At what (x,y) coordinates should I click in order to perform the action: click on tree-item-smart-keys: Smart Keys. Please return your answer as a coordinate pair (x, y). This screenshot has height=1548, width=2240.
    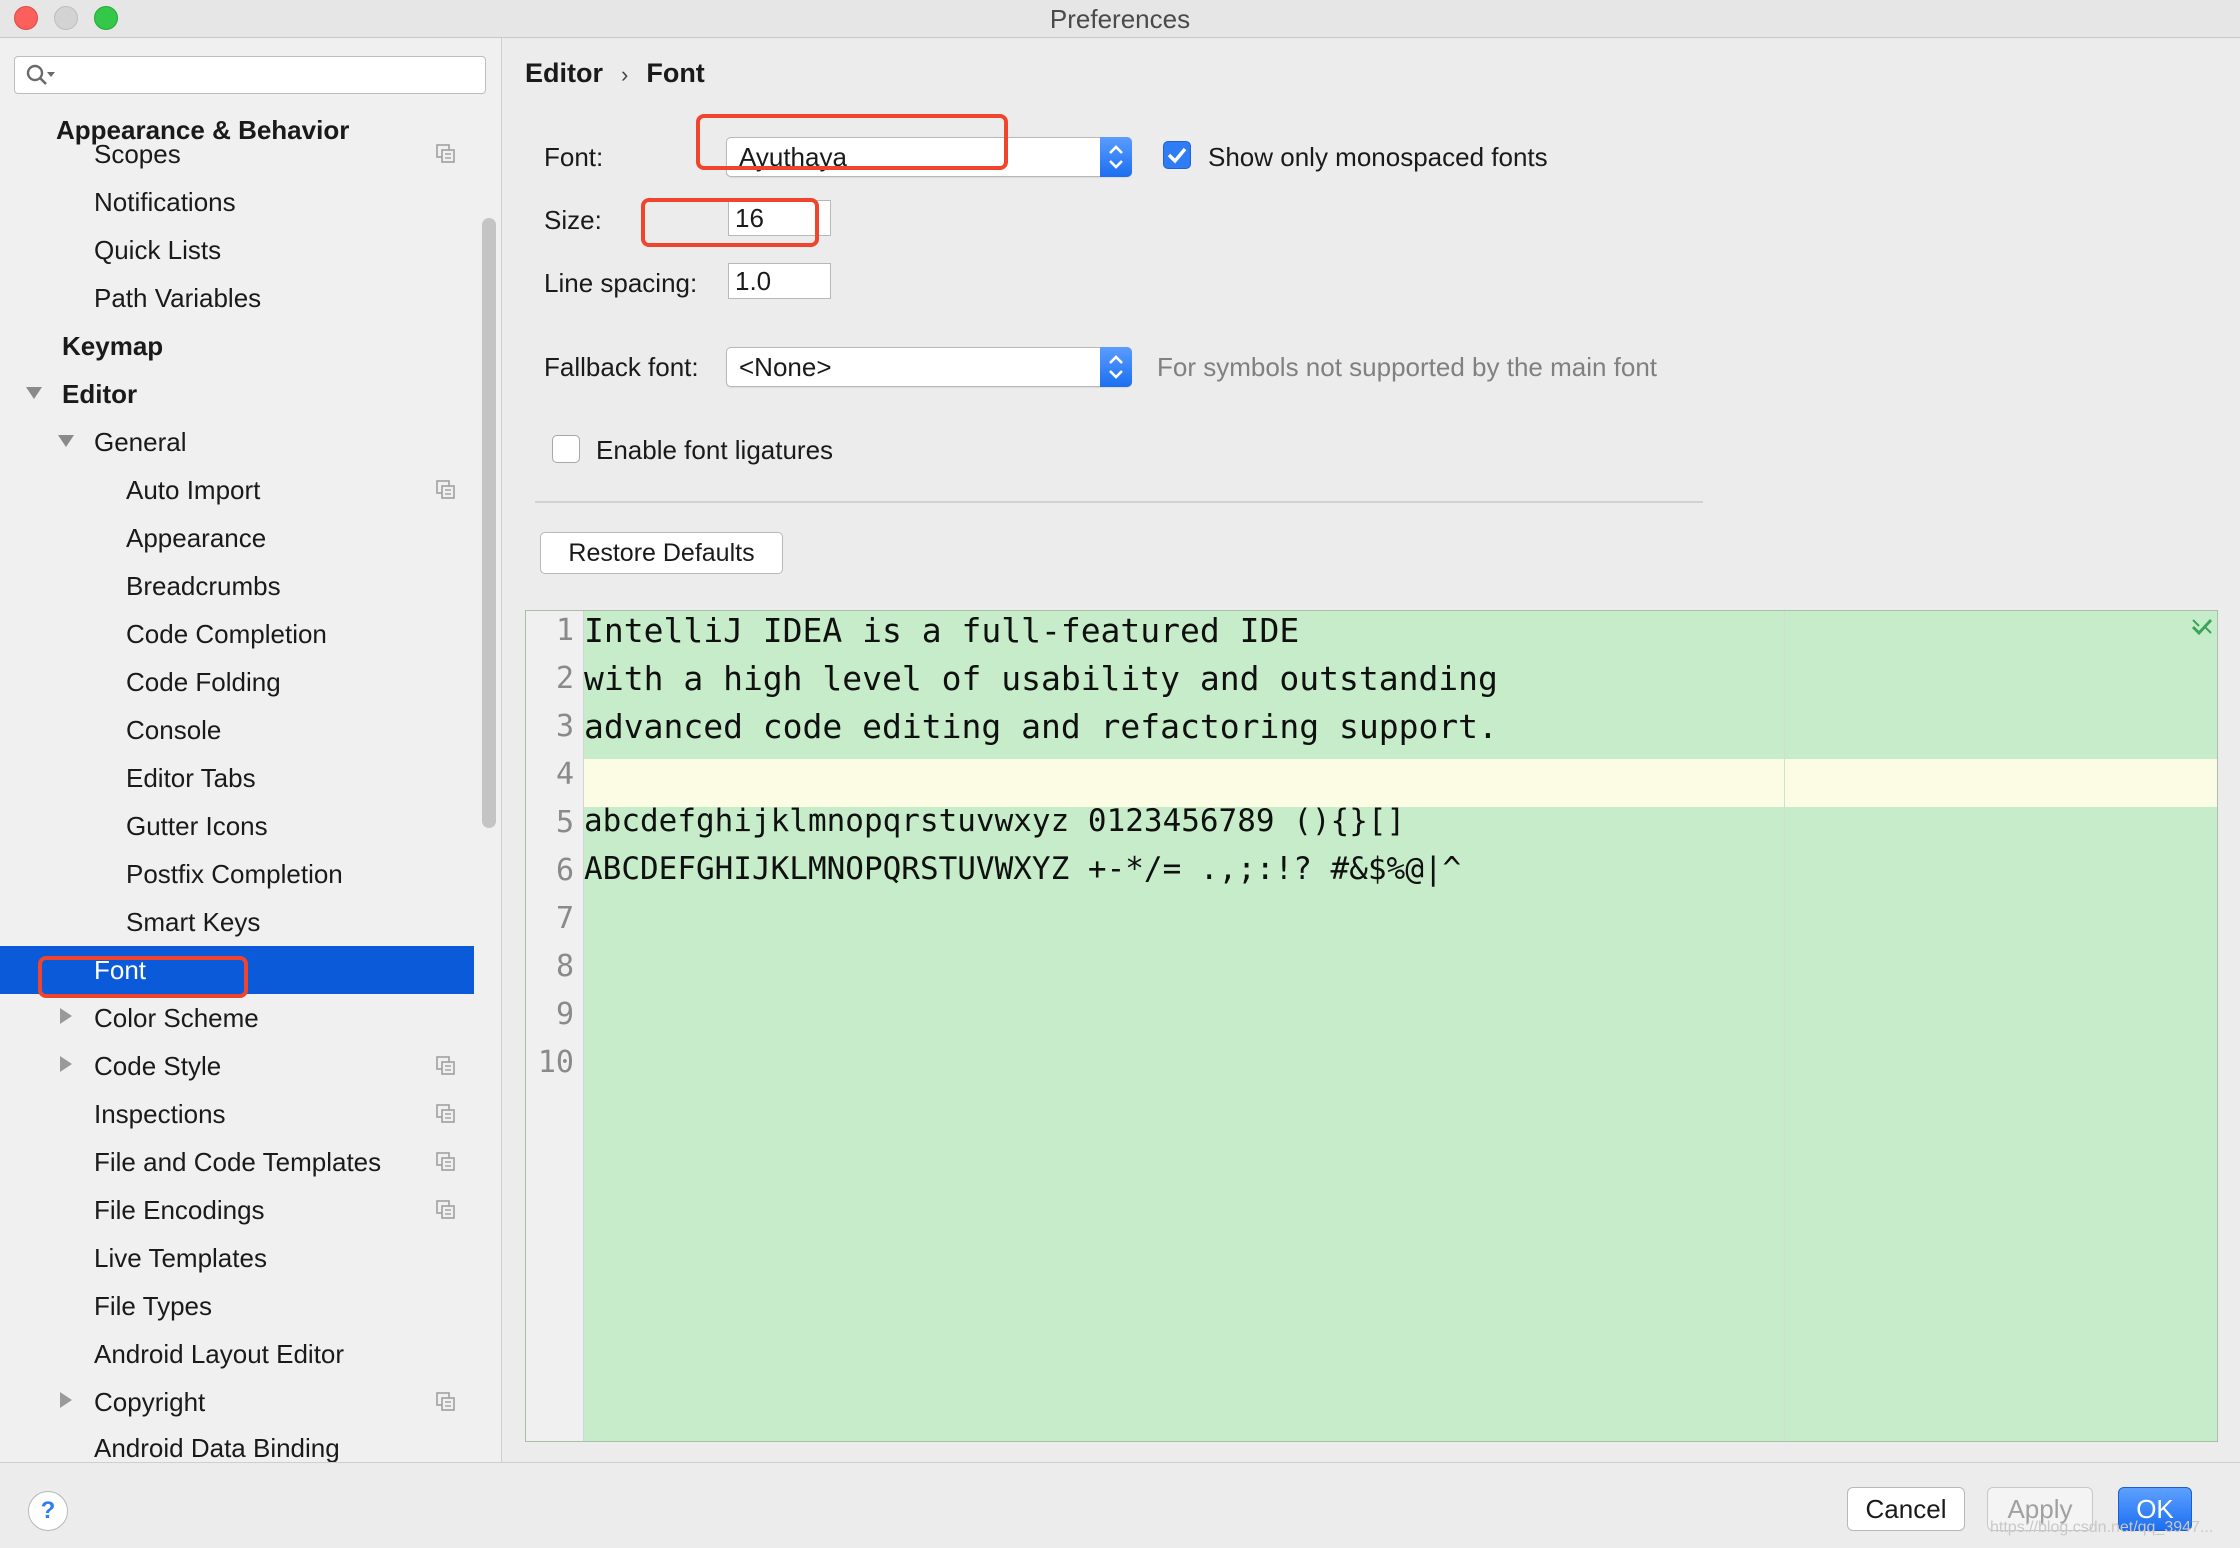
    Looking at the image, I should click on (237, 922).